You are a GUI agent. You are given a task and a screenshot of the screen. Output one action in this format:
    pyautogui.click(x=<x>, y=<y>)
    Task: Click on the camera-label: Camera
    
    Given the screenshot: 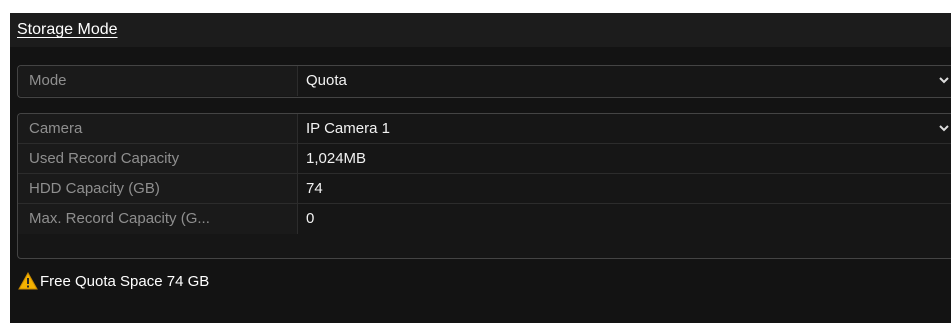 What is the action you would take?
    pyautogui.click(x=158, y=128)
    